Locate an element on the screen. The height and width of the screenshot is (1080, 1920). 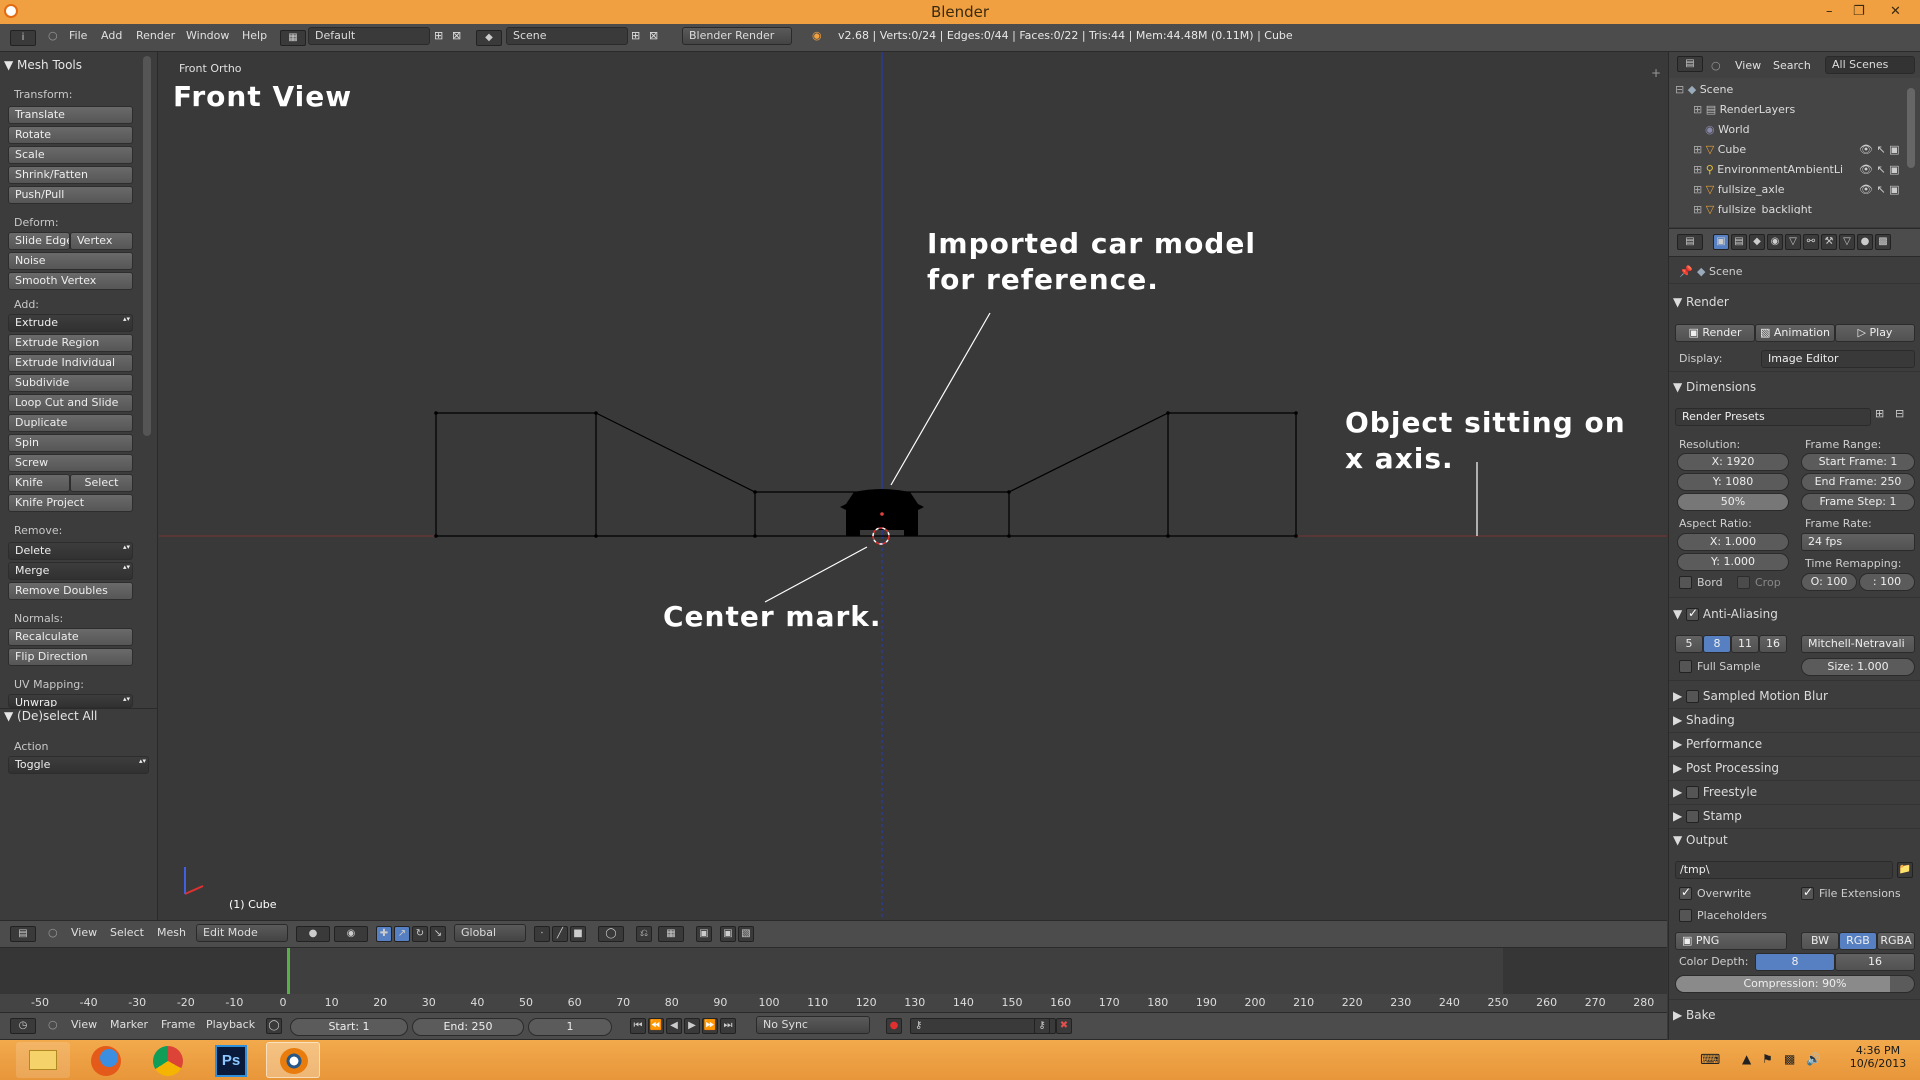
vertex-select-icon: ⋅ is located at coordinates (542, 934).